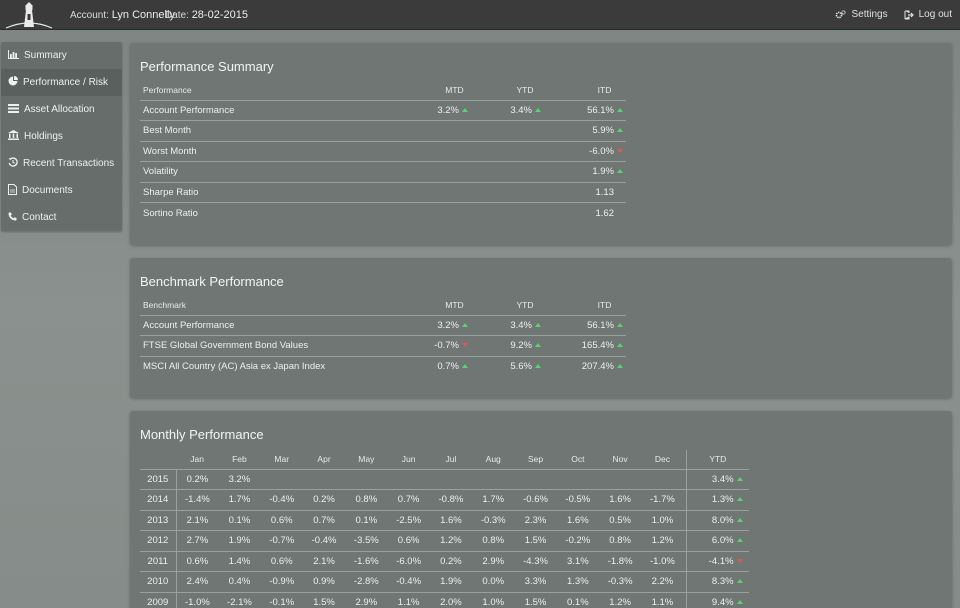 This screenshot has height=608, width=960. Describe the element at coordinates (577, 581) in the screenshot. I see `month-value-cell: 1.3%` at that location.